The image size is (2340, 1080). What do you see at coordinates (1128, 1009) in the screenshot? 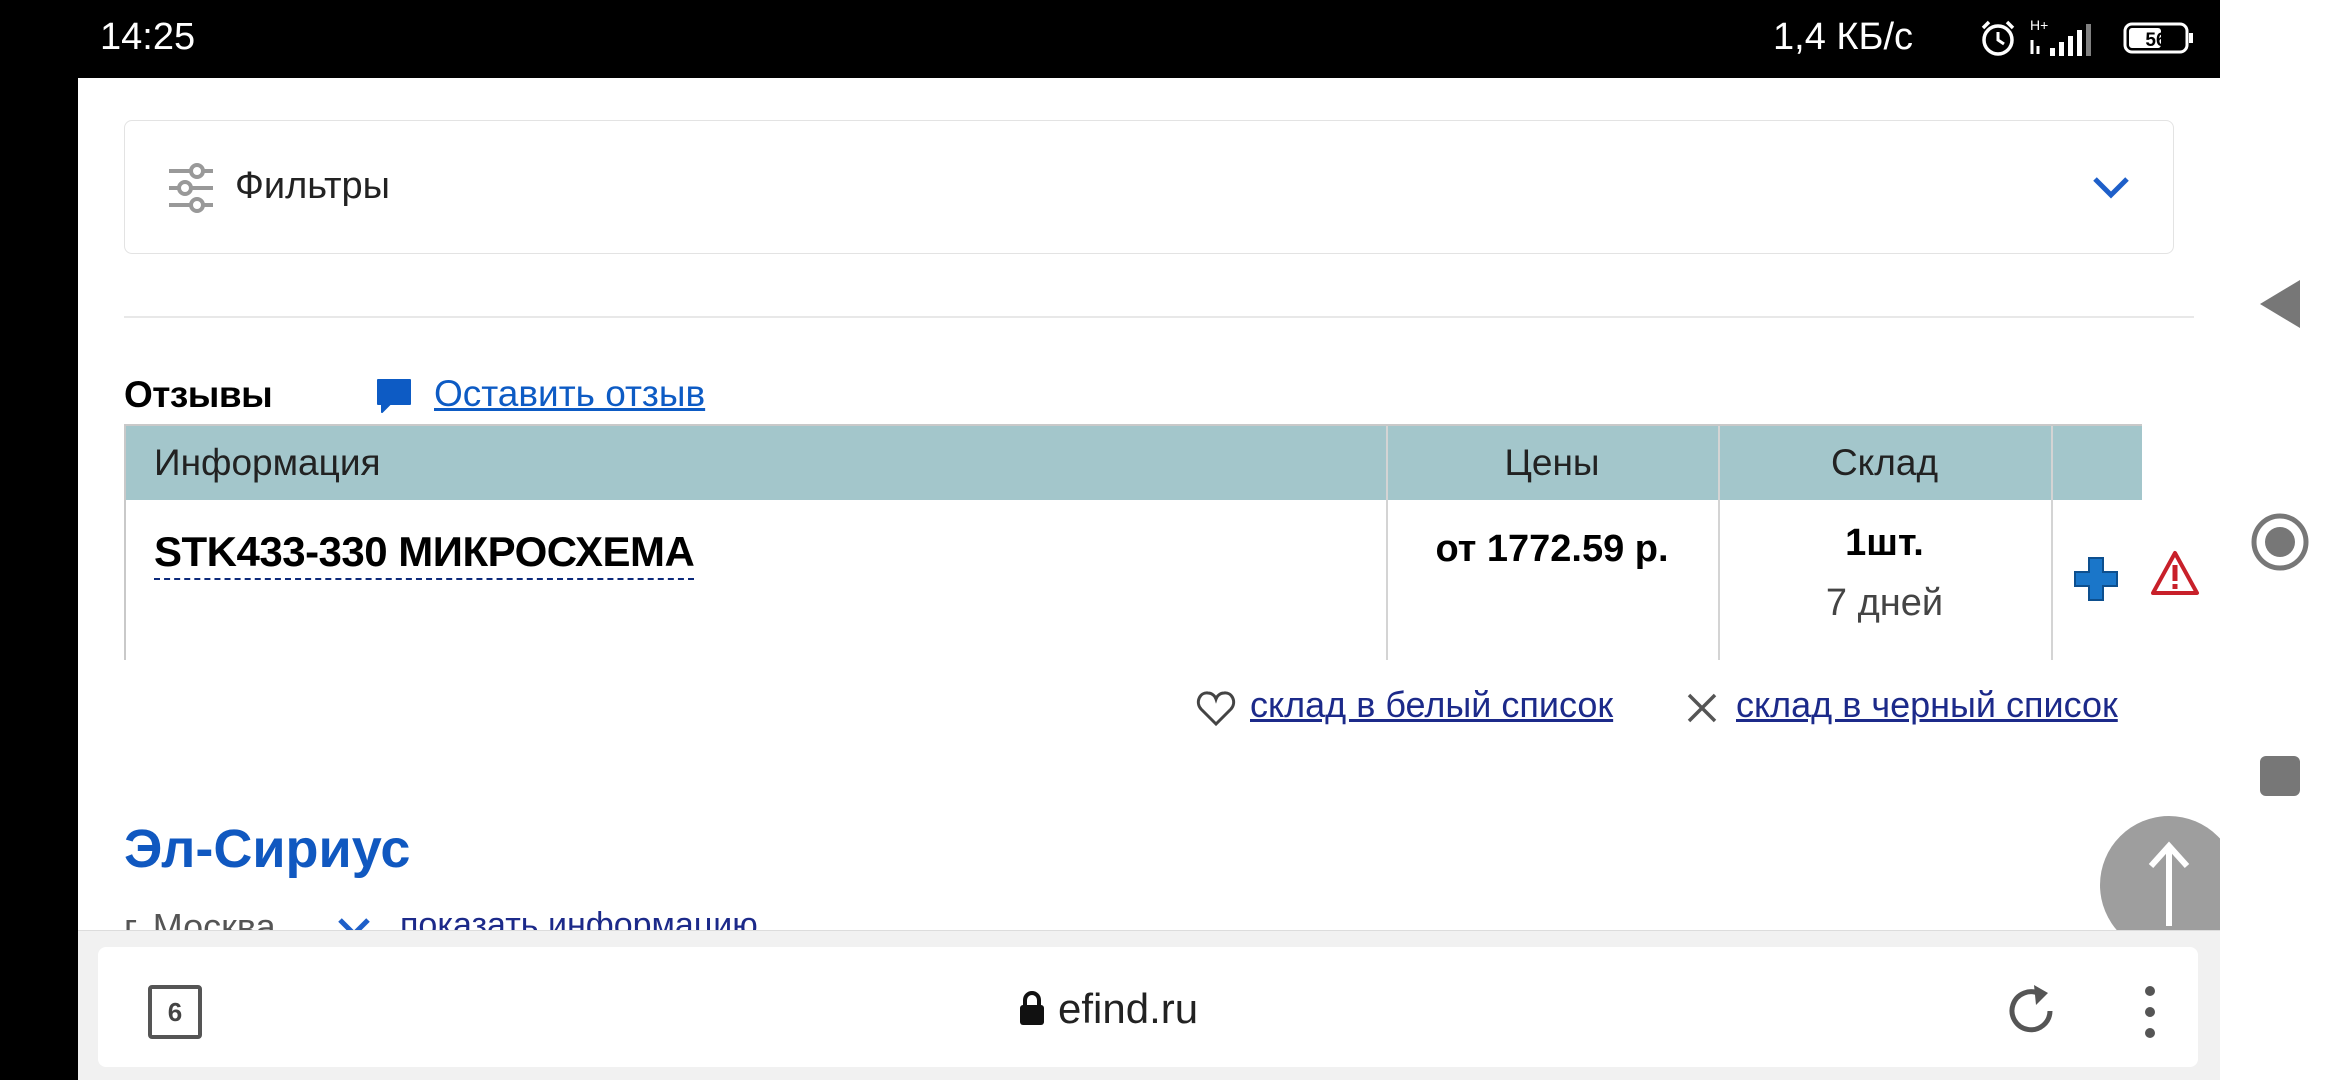
I see `url-text: efind.ru` at bounding box center [1128, 1009].